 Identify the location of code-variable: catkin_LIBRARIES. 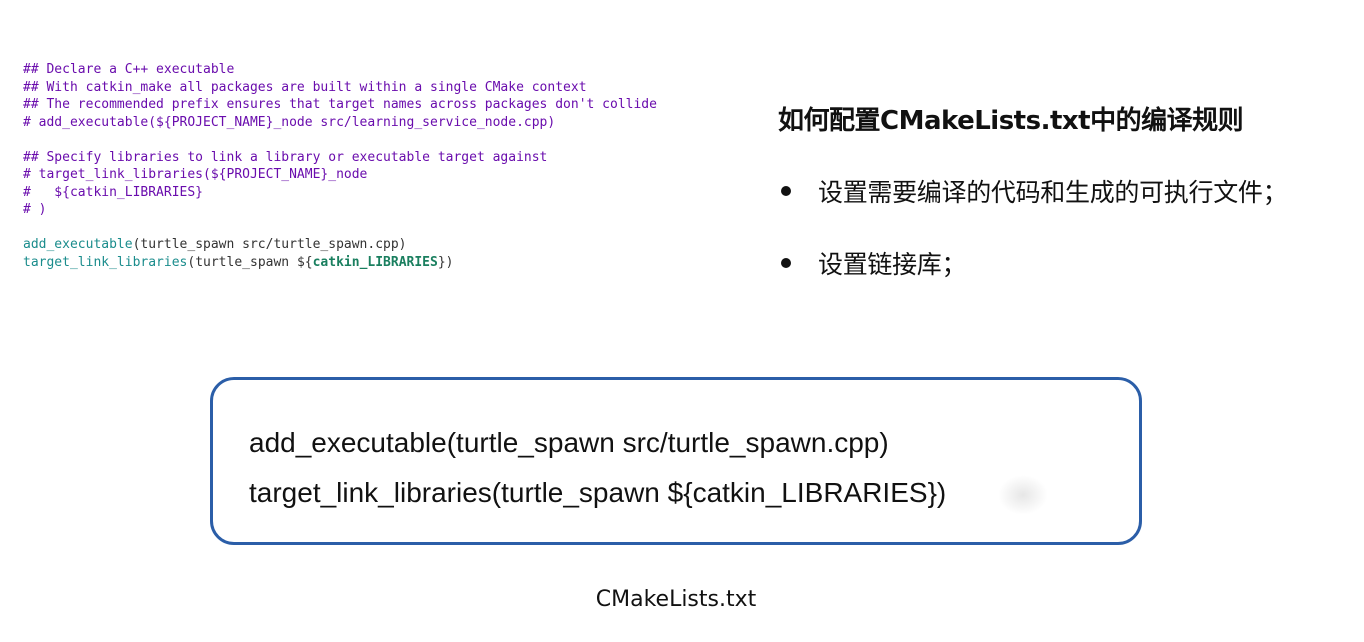
(375, 262).